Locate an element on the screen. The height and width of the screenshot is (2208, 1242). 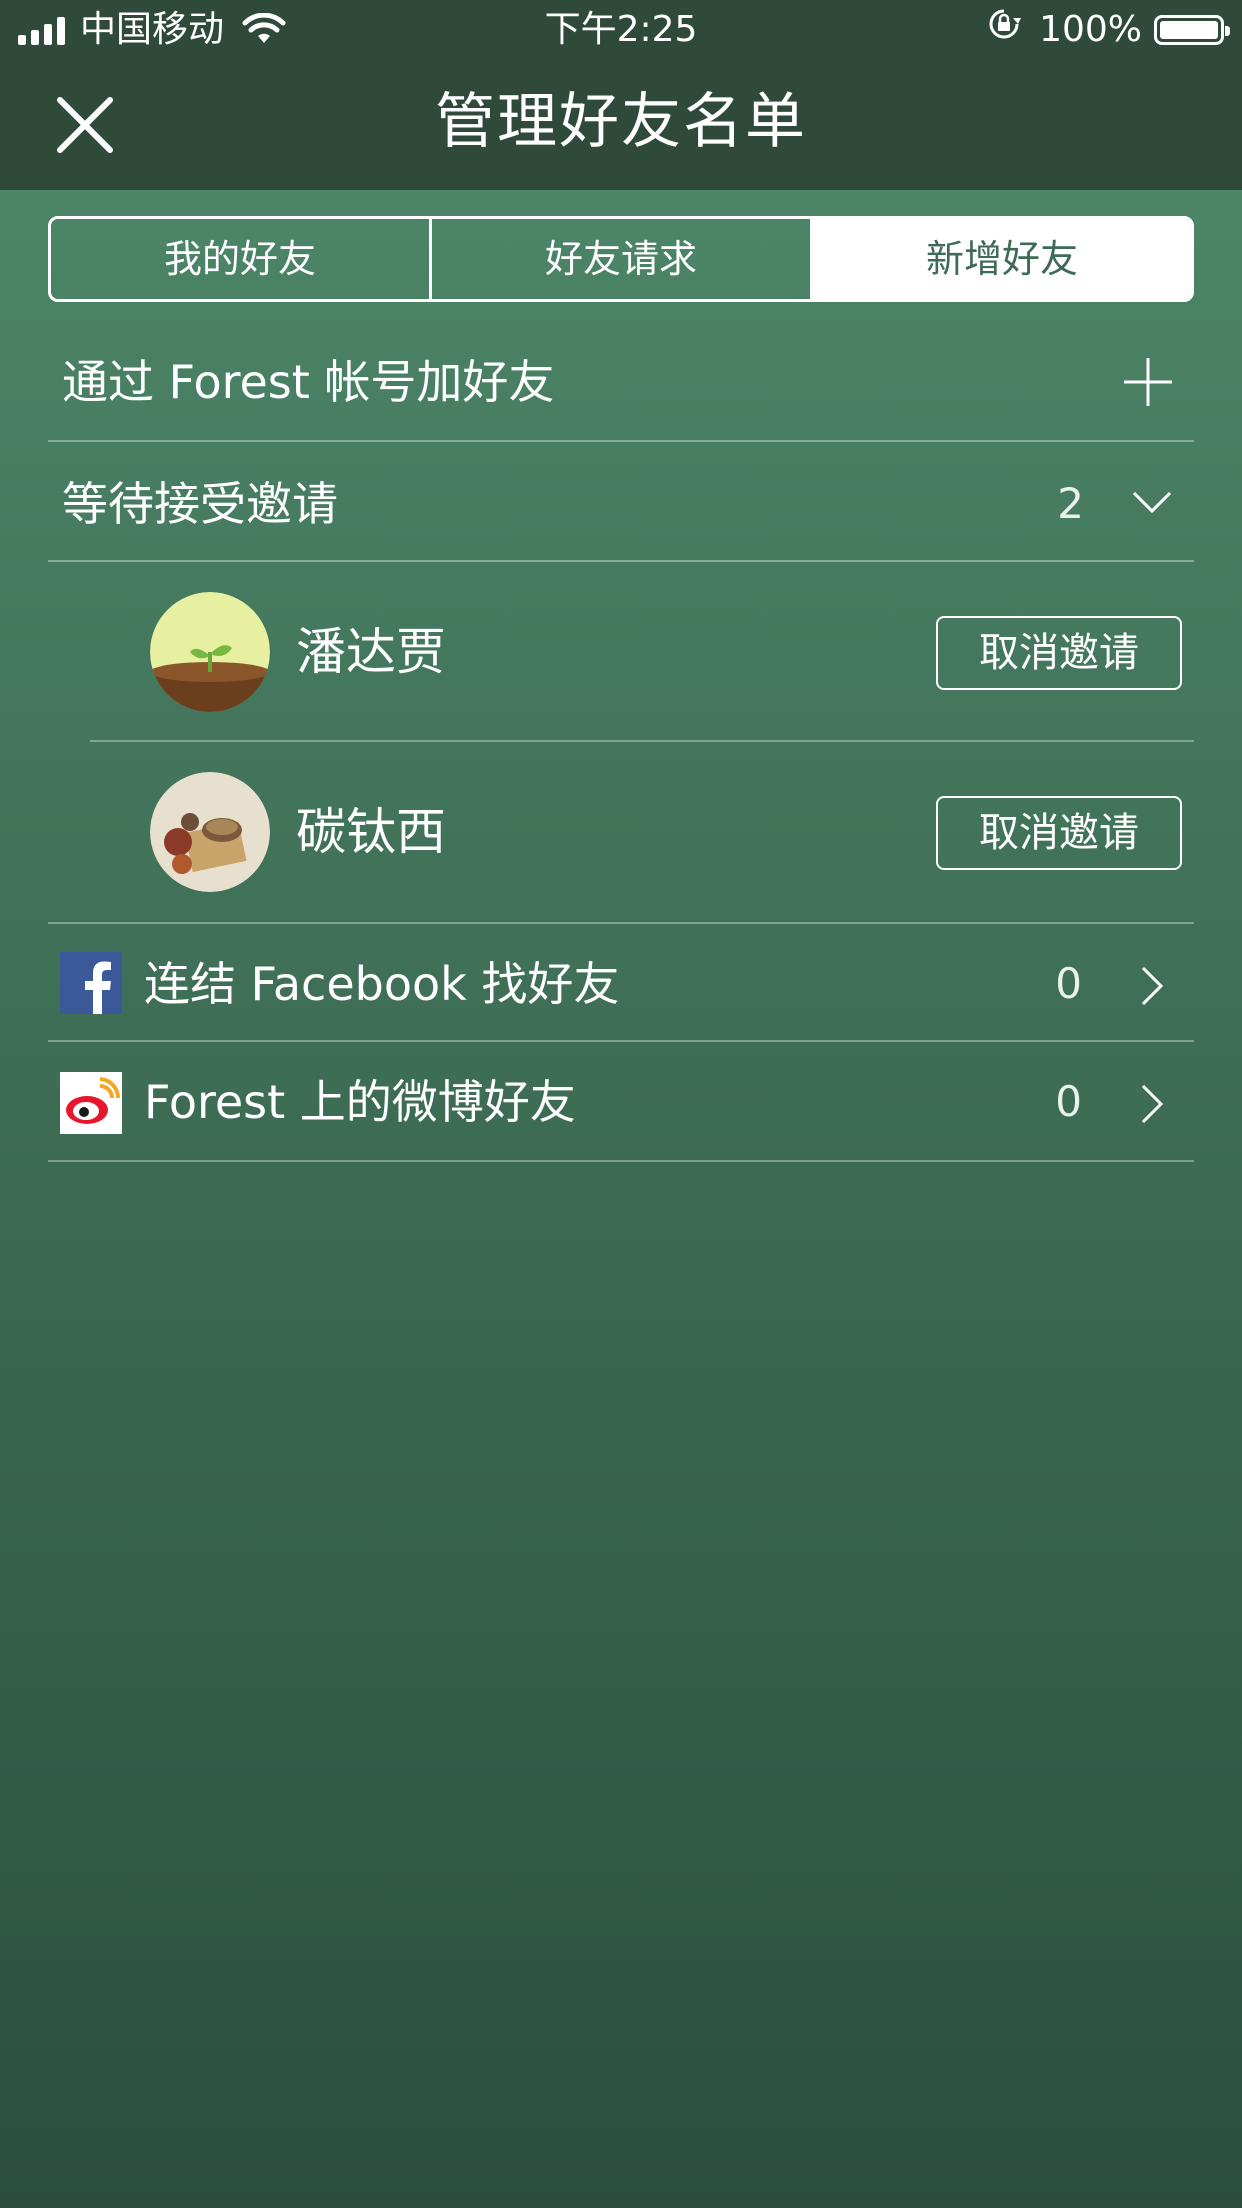
list-item: 潘达贾 取消邀请 is located at coordinates (642, 652).